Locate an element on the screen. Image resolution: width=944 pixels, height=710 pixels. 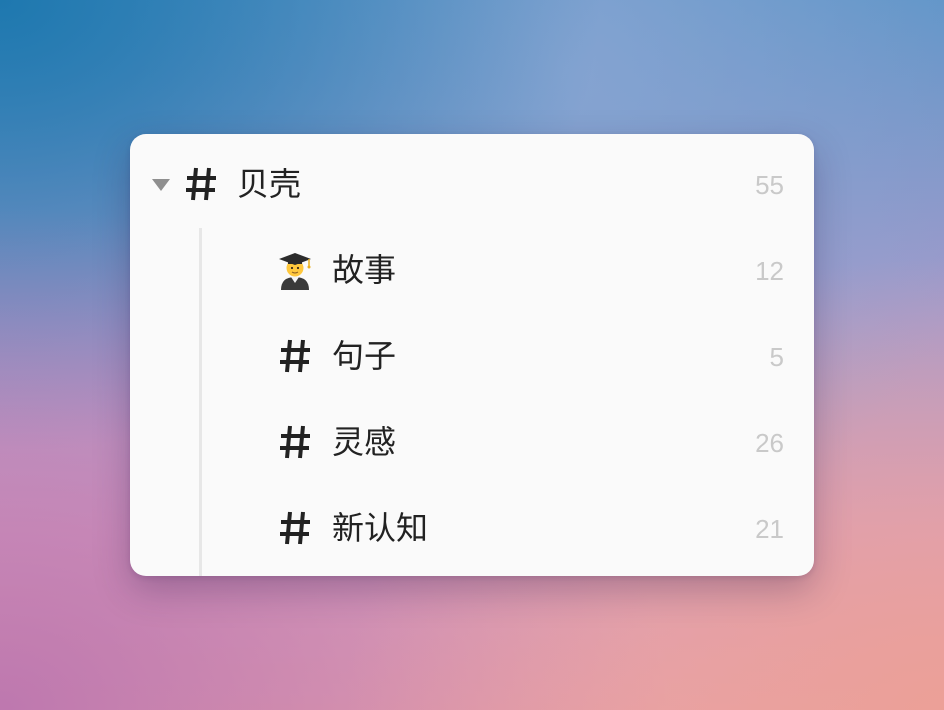
tag-item-new-insights: 新认知 21 is located at coordinates (472, 528).